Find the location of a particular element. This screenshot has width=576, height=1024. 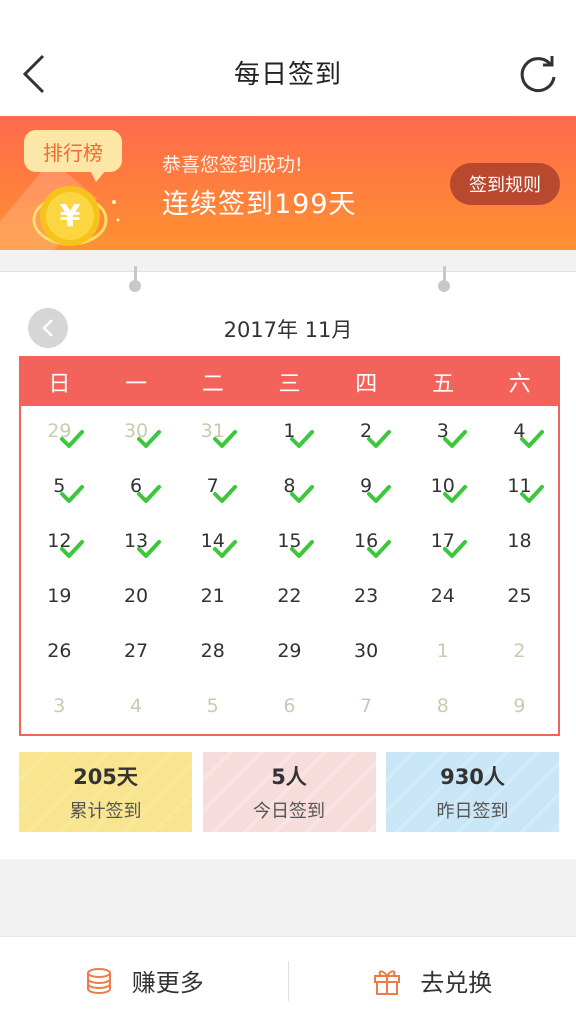

yesterday-checkins-stat: 930人 昨日签到 is located at coordinates (472, 792).